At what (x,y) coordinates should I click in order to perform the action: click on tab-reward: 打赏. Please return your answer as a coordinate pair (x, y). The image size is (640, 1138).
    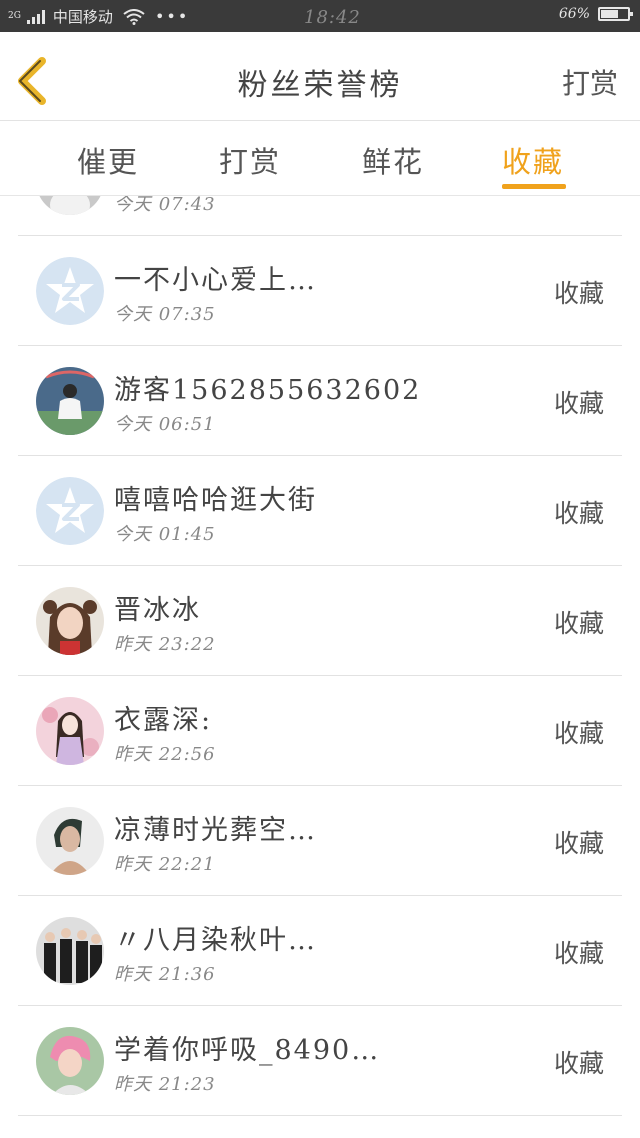
    Looking at the image, I should click on (250, 160).